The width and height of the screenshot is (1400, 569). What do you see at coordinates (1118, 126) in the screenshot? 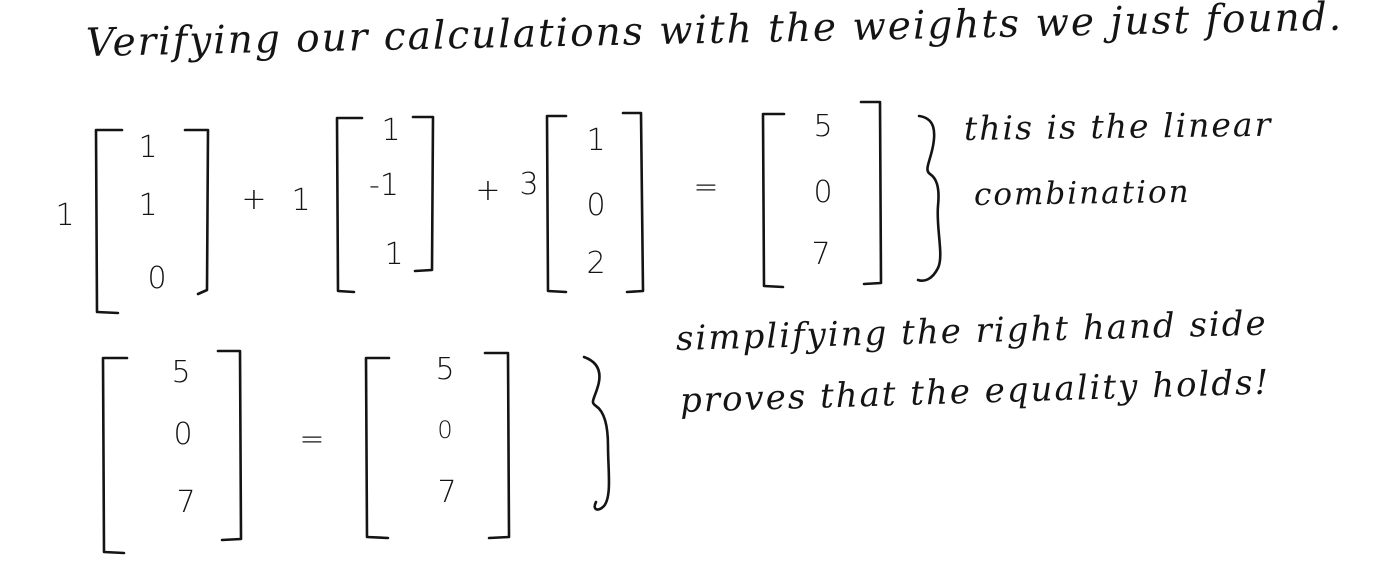
I see `linear-combination-note-line-1: this is the linear` at bounding box center [1118, 126].